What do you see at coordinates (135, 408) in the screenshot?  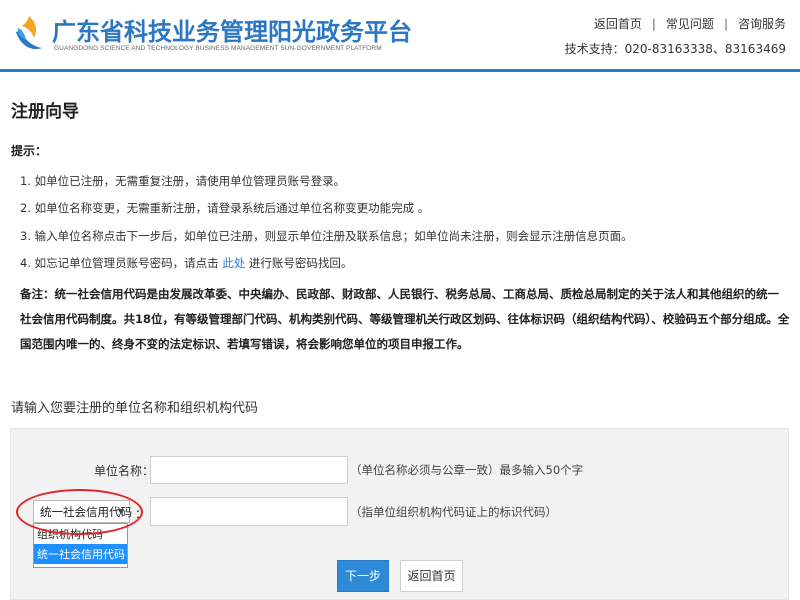 I see `form-section-title: 请输入您要注册的单位名称和组织机构代码` at bounding box center [135, 408].